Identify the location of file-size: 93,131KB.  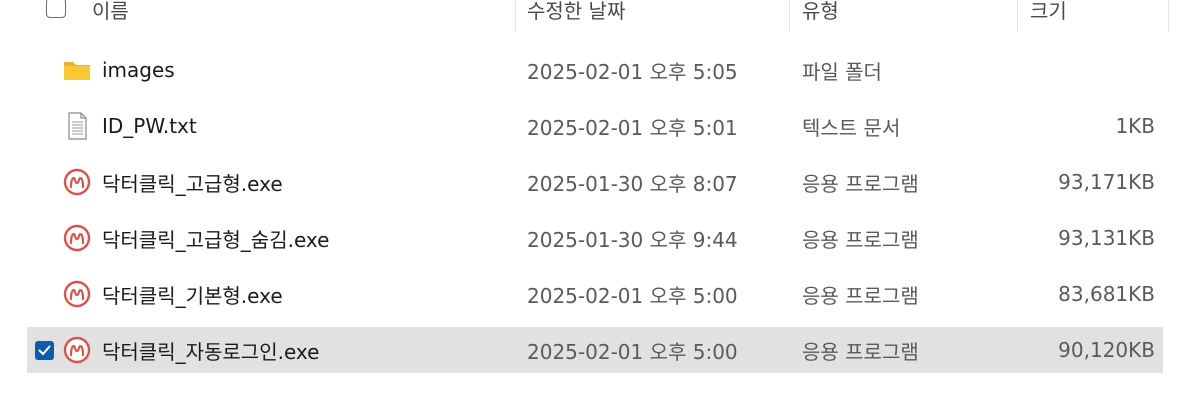
(1106, 238).